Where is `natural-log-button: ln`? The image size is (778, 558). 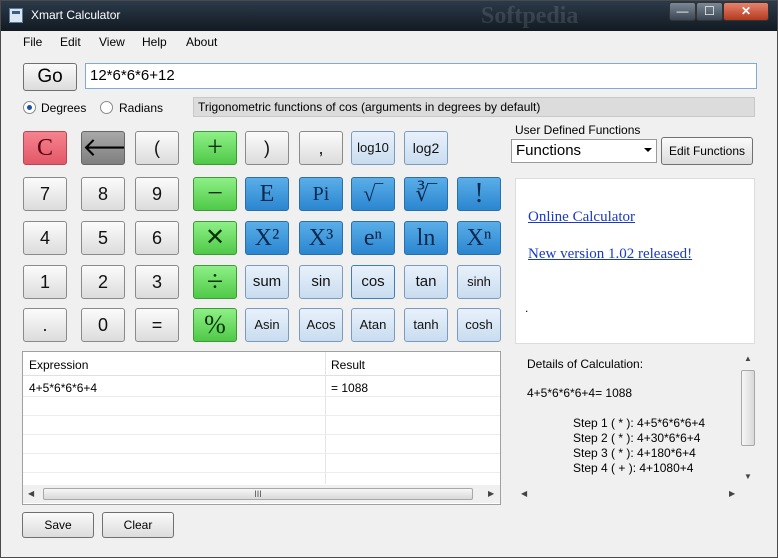
natural-log-button: ln is located at coordinates (426, 238).